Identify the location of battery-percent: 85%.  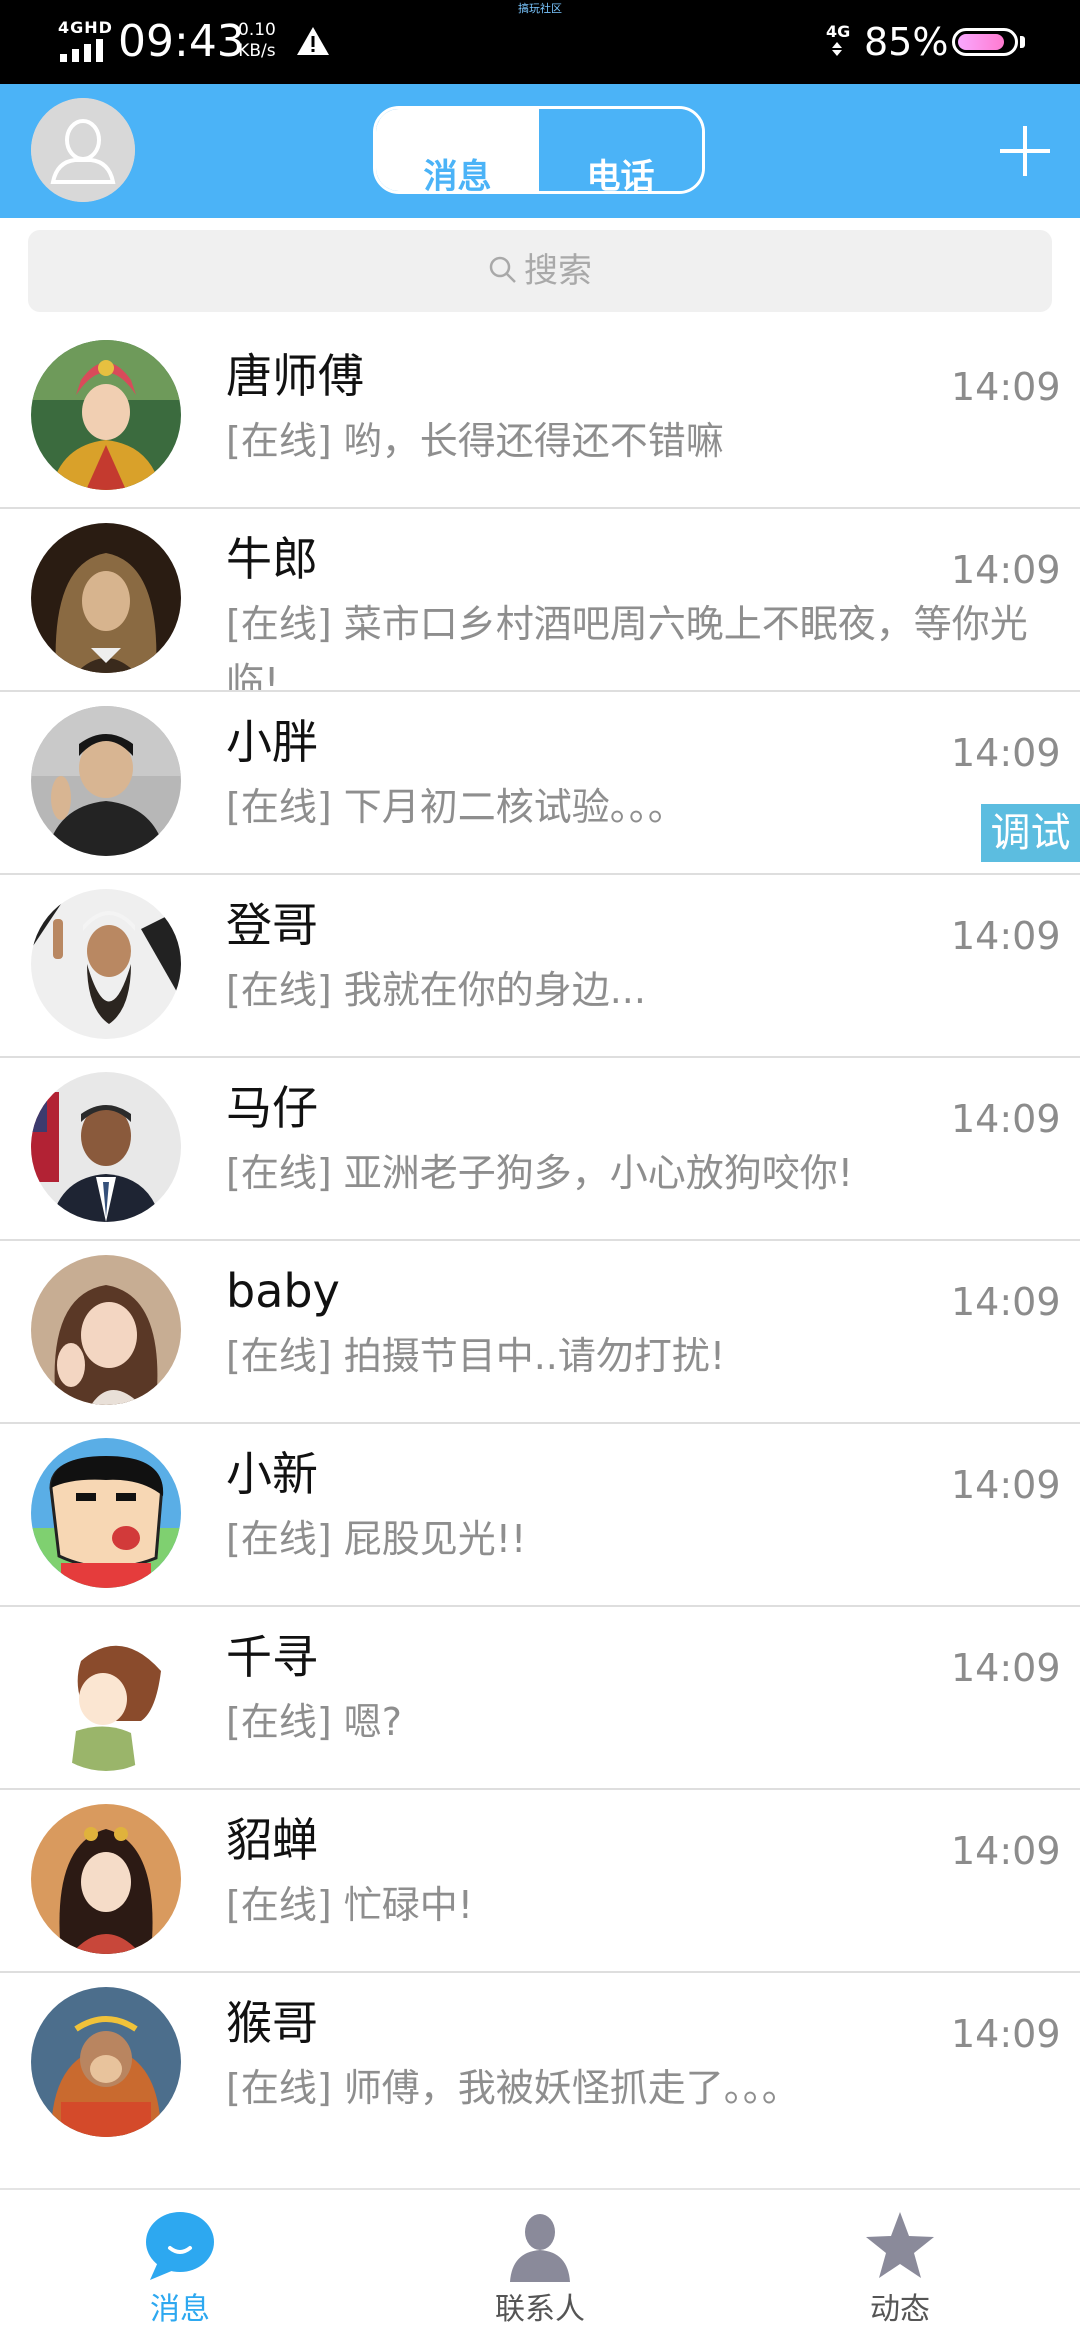
(906, 42).